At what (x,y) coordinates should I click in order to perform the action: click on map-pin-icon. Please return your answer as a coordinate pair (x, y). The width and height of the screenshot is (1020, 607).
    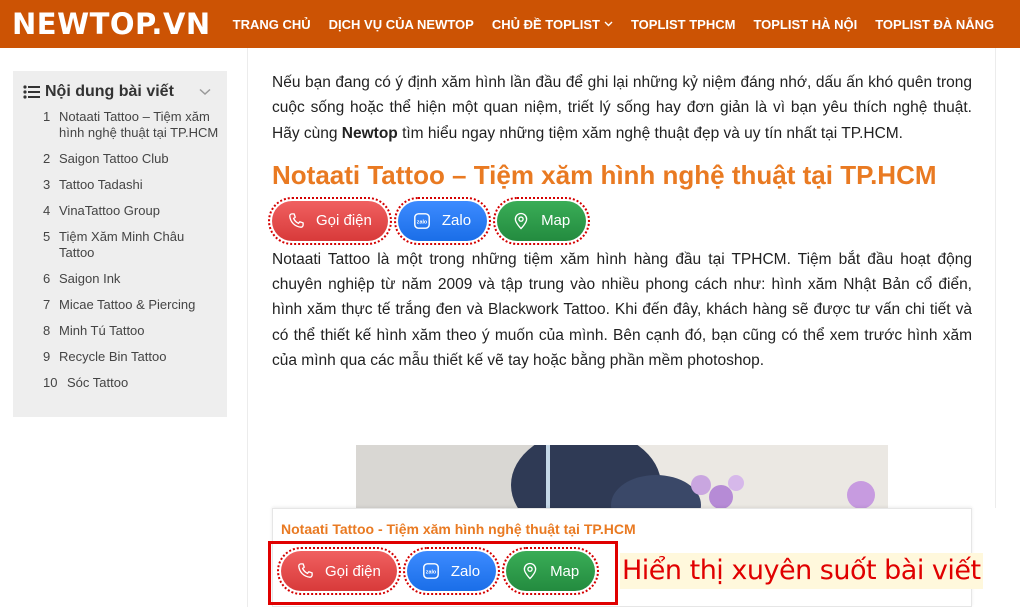
    Looking at the image, I should click on (521, 221).